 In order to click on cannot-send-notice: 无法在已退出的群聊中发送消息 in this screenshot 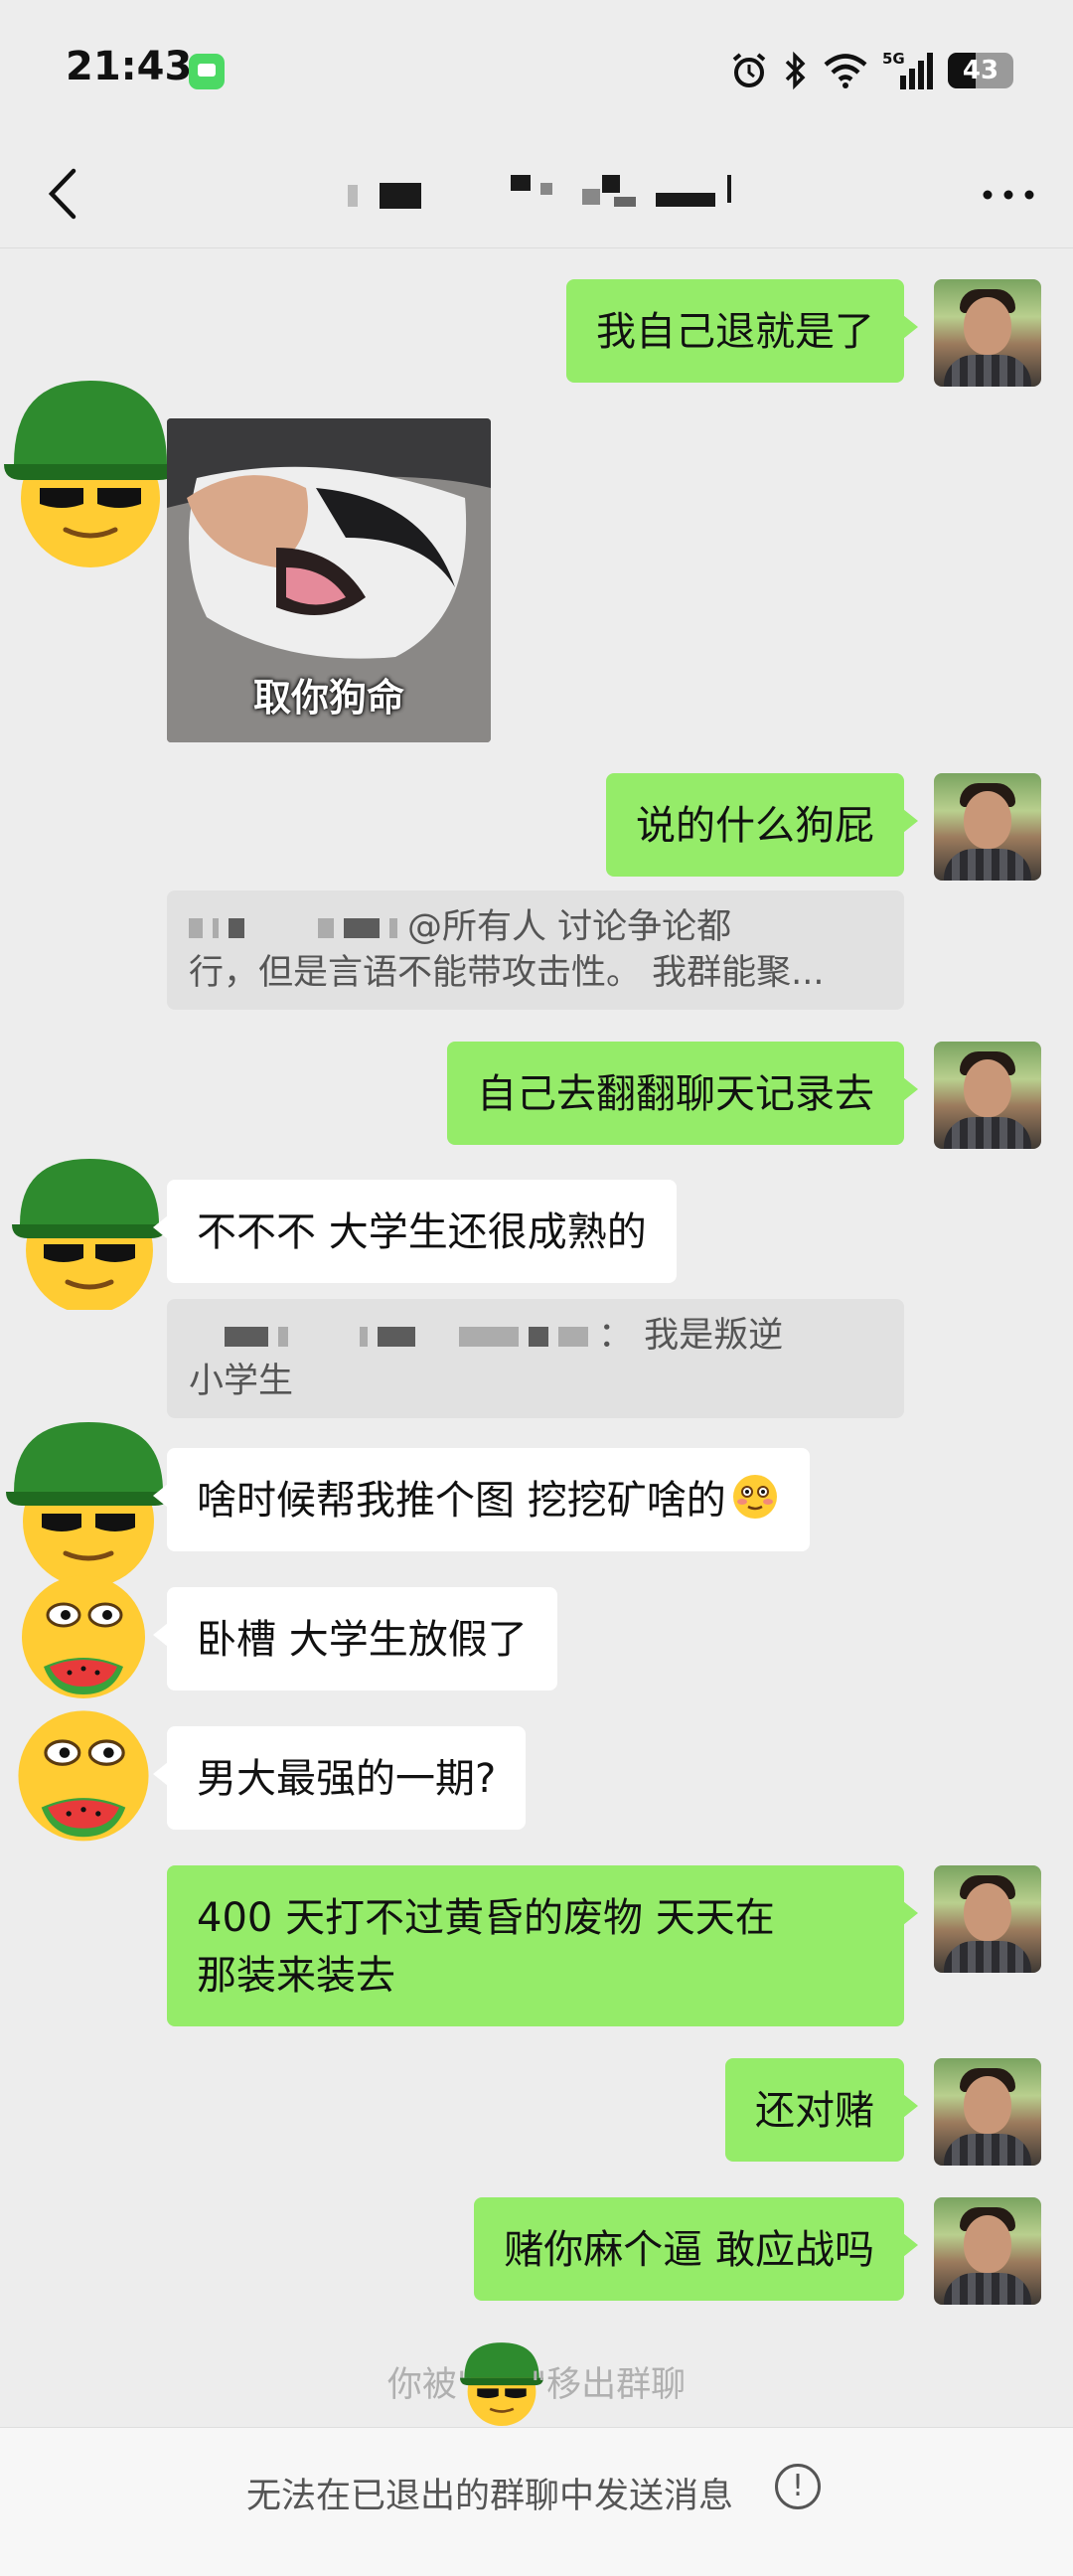, I will do `click(490, 2496)`.